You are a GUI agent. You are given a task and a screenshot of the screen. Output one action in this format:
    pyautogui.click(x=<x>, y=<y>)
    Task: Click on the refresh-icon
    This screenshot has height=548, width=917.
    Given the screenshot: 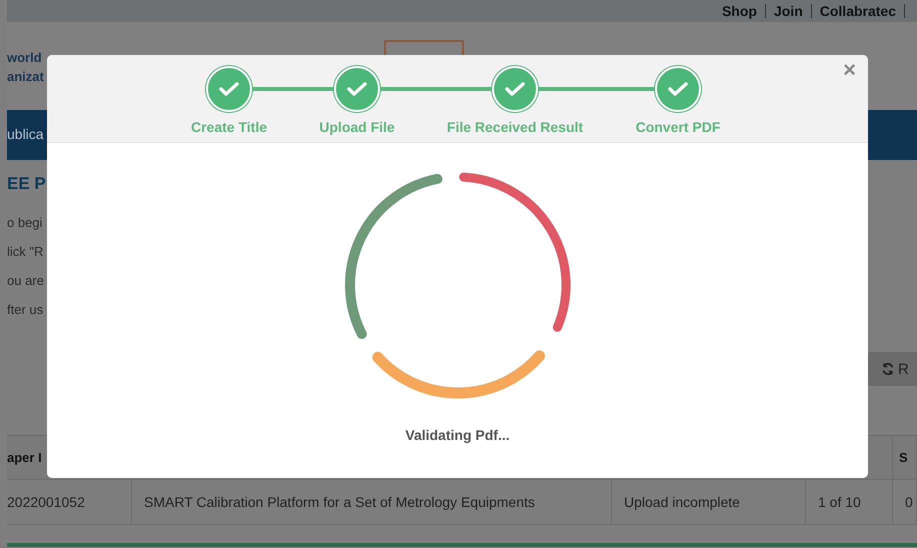 What is the action you would take?
    pyautogui.click(x=888, y=369)
    